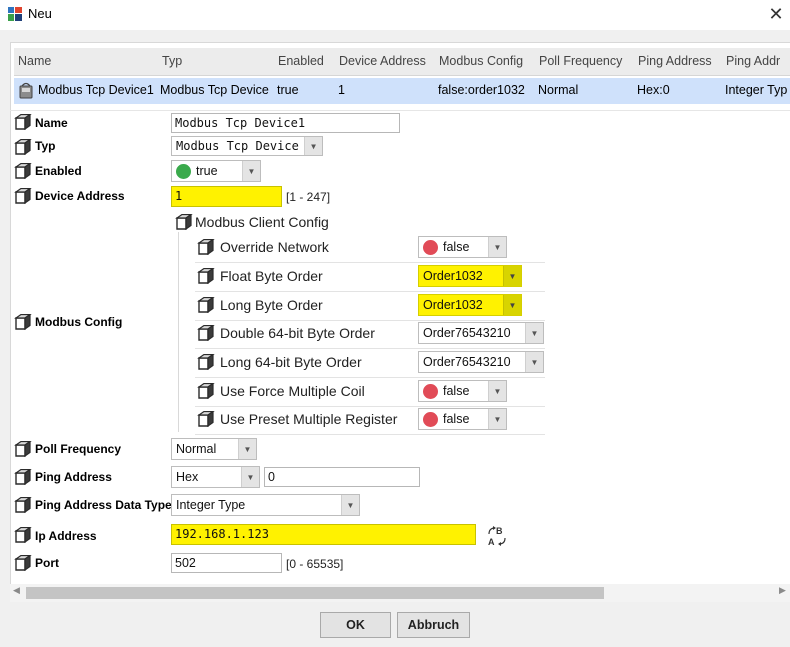  What do you see at coordinates (26, 90) in the screenshot?
I see `device-icon` at bounding box center [26, 90].